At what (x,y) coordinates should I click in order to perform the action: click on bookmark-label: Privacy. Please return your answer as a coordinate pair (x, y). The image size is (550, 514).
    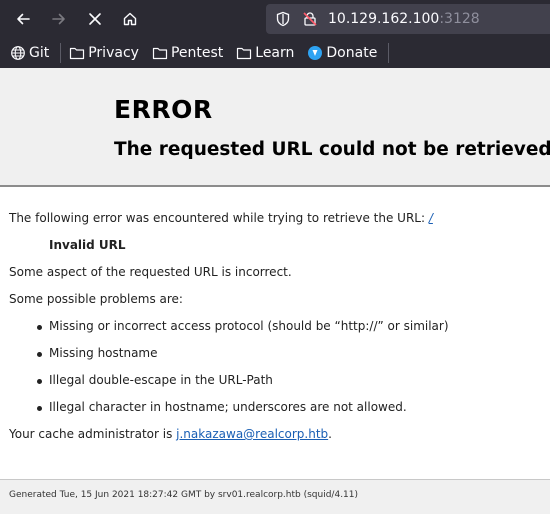
    Looking at the image, I should click on (113, 53).